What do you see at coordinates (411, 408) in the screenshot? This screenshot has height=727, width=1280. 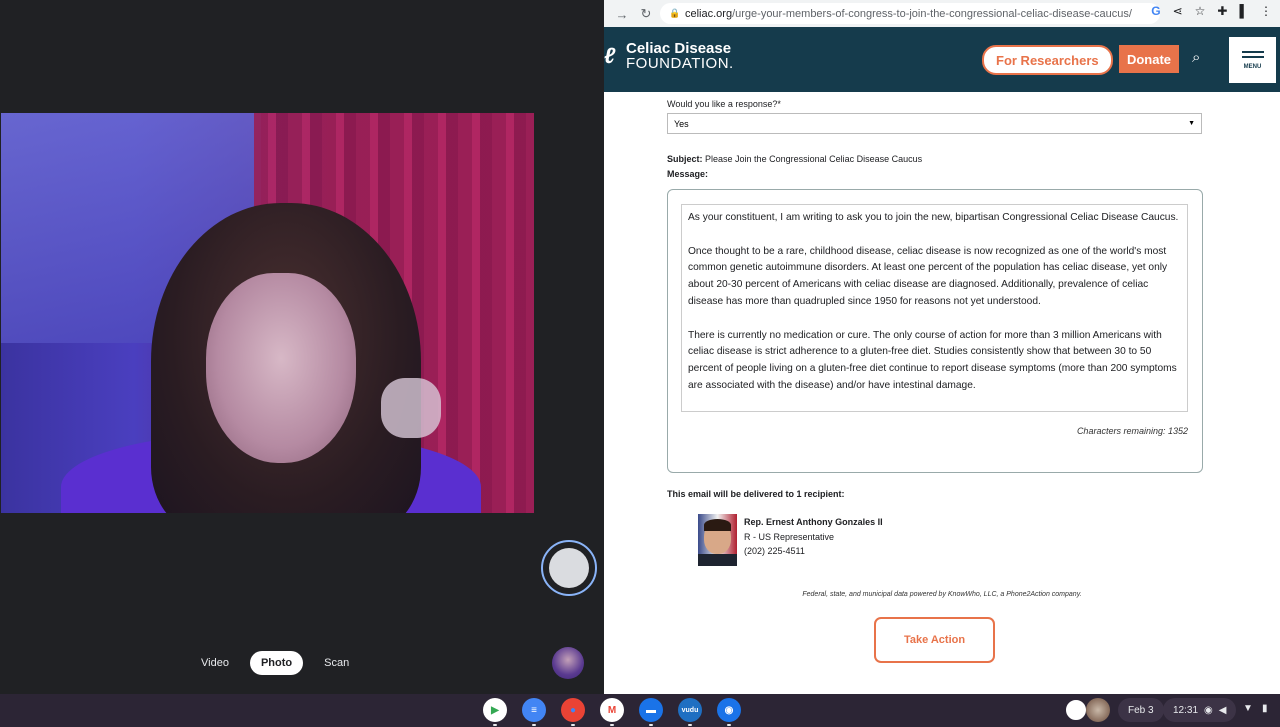 I see `viewfinder-pillow` at bounding box center [411, 408].